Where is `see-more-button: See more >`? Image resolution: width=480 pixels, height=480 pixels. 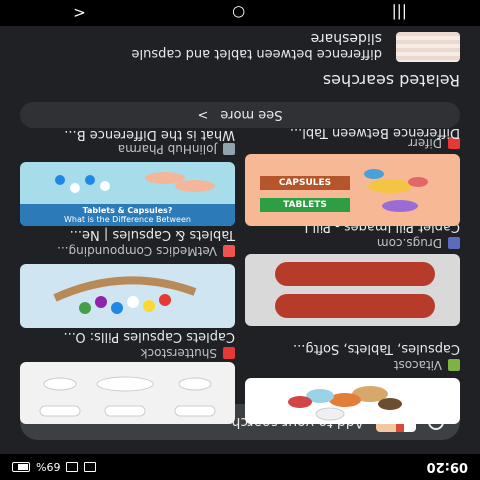
see-more-button: See more > is located at coordinates (240, 115).